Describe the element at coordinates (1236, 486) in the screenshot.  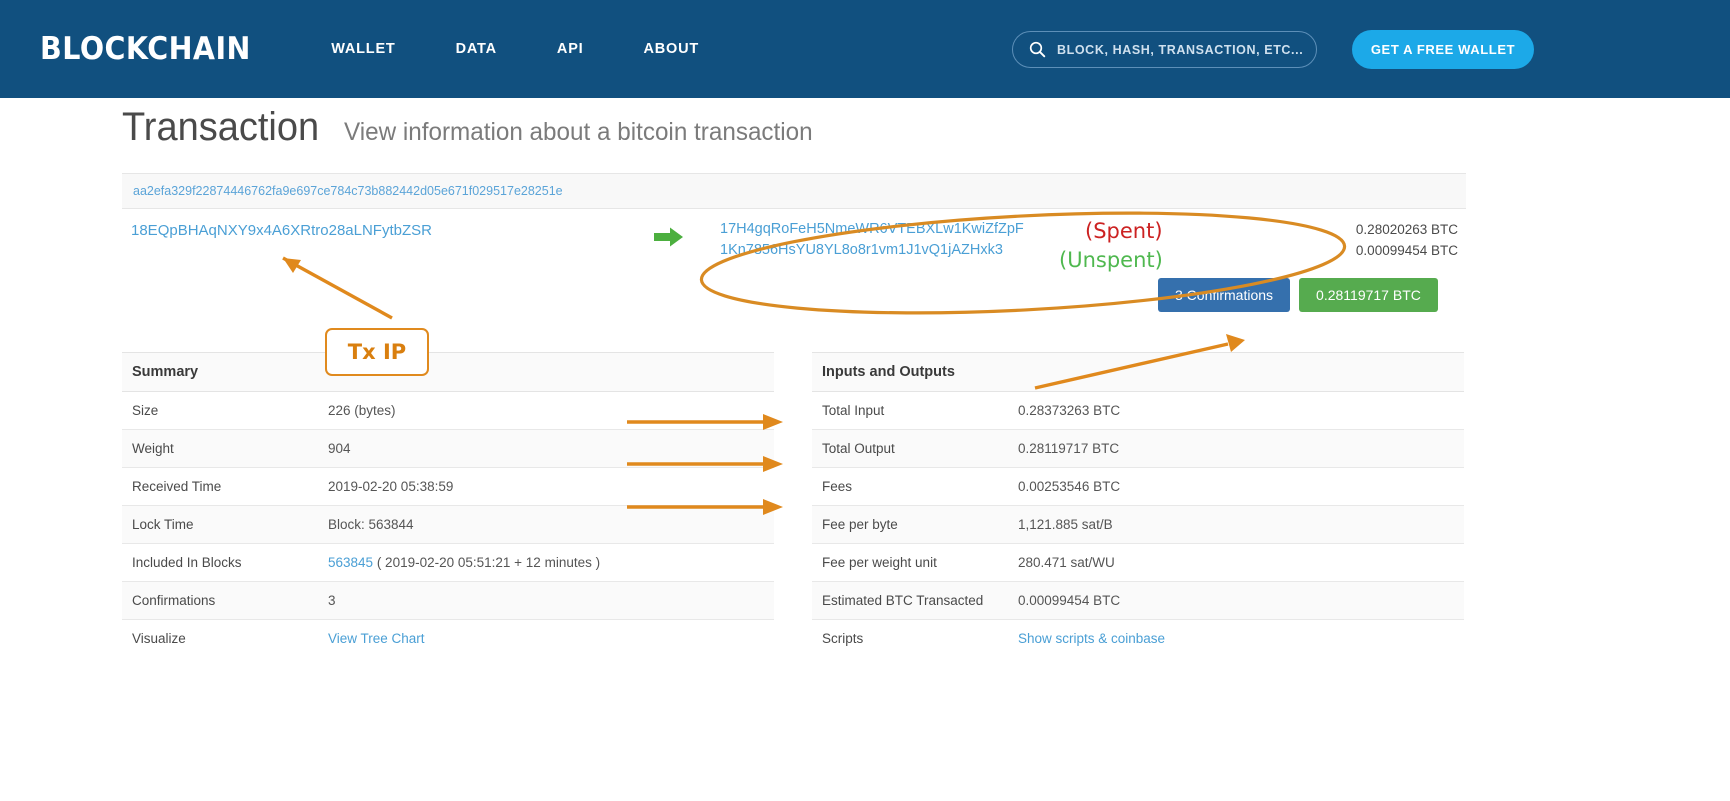
I see `row-value: 0.00253546 BTC` at that location.